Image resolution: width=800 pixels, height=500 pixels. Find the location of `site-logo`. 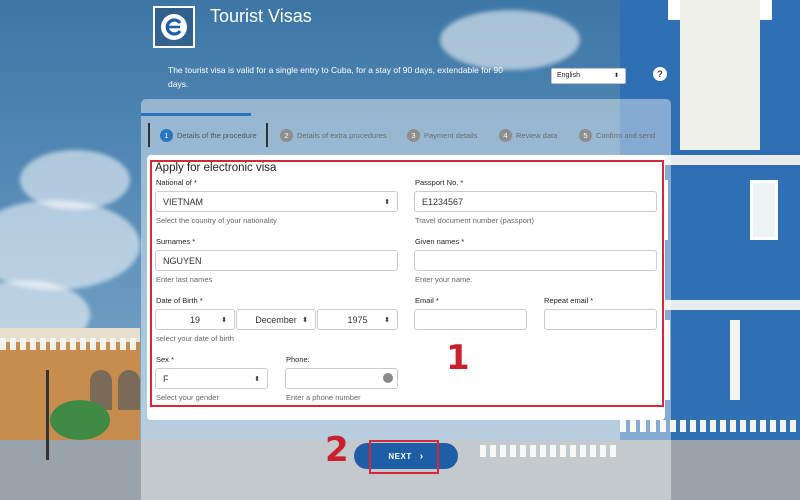

site-logo is located at coordinates (174, 27).